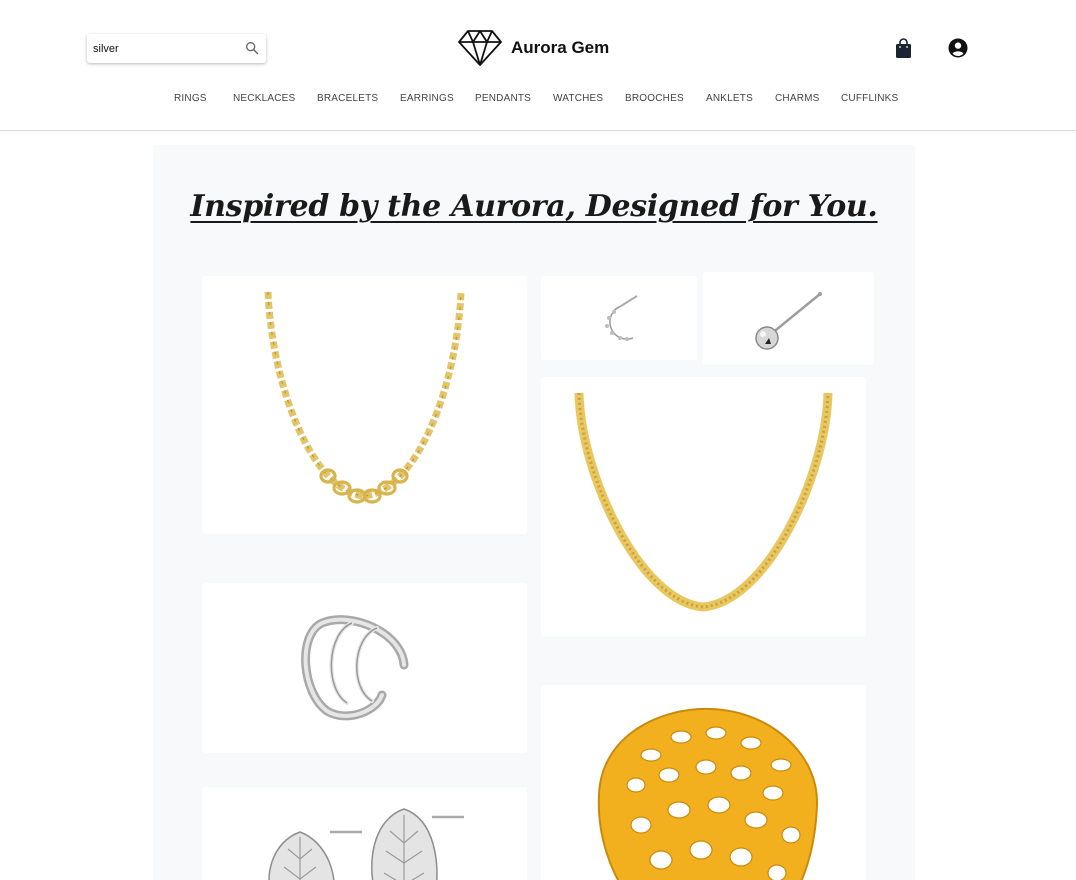 This screenshot has height=880, width=1076. I want to click on nav-item-charms: CHARMS, so click(797, 98).